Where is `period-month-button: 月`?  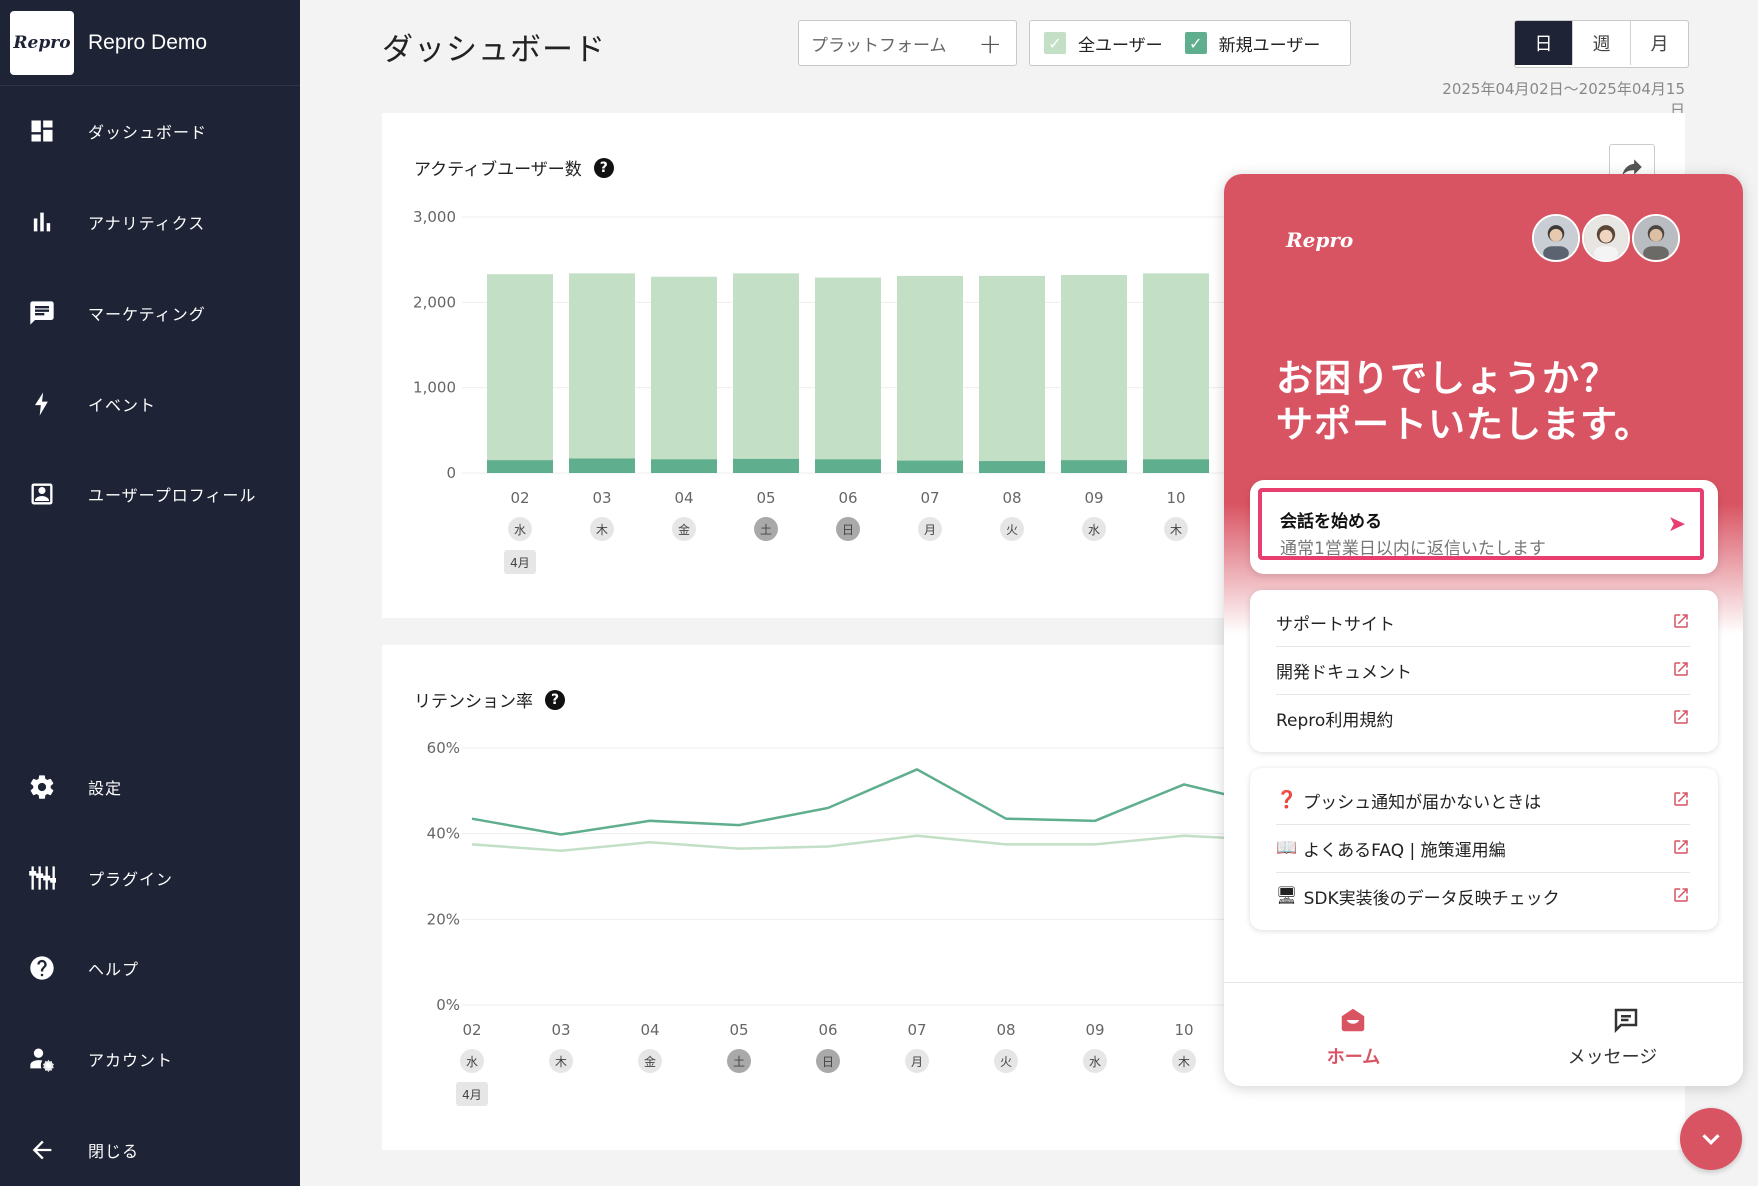
period-month-button: 月 is located at coordinates (1659, 43).